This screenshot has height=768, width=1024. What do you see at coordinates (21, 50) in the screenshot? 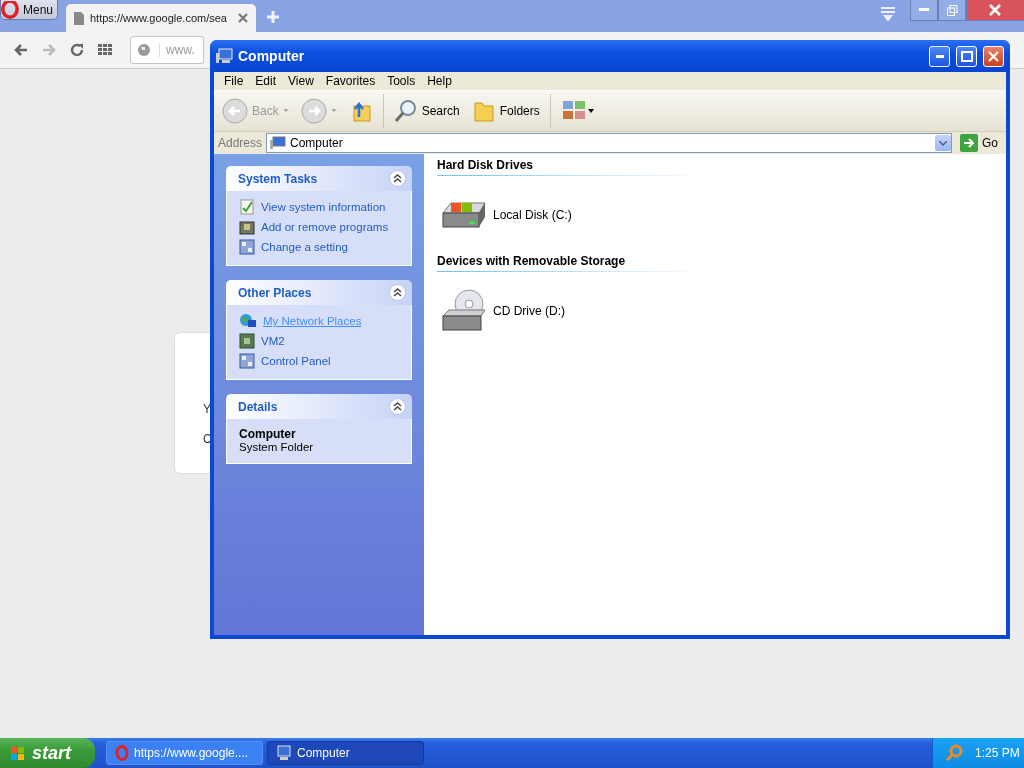
I see `back-arrow-icon` at bounding box center [21, 50].